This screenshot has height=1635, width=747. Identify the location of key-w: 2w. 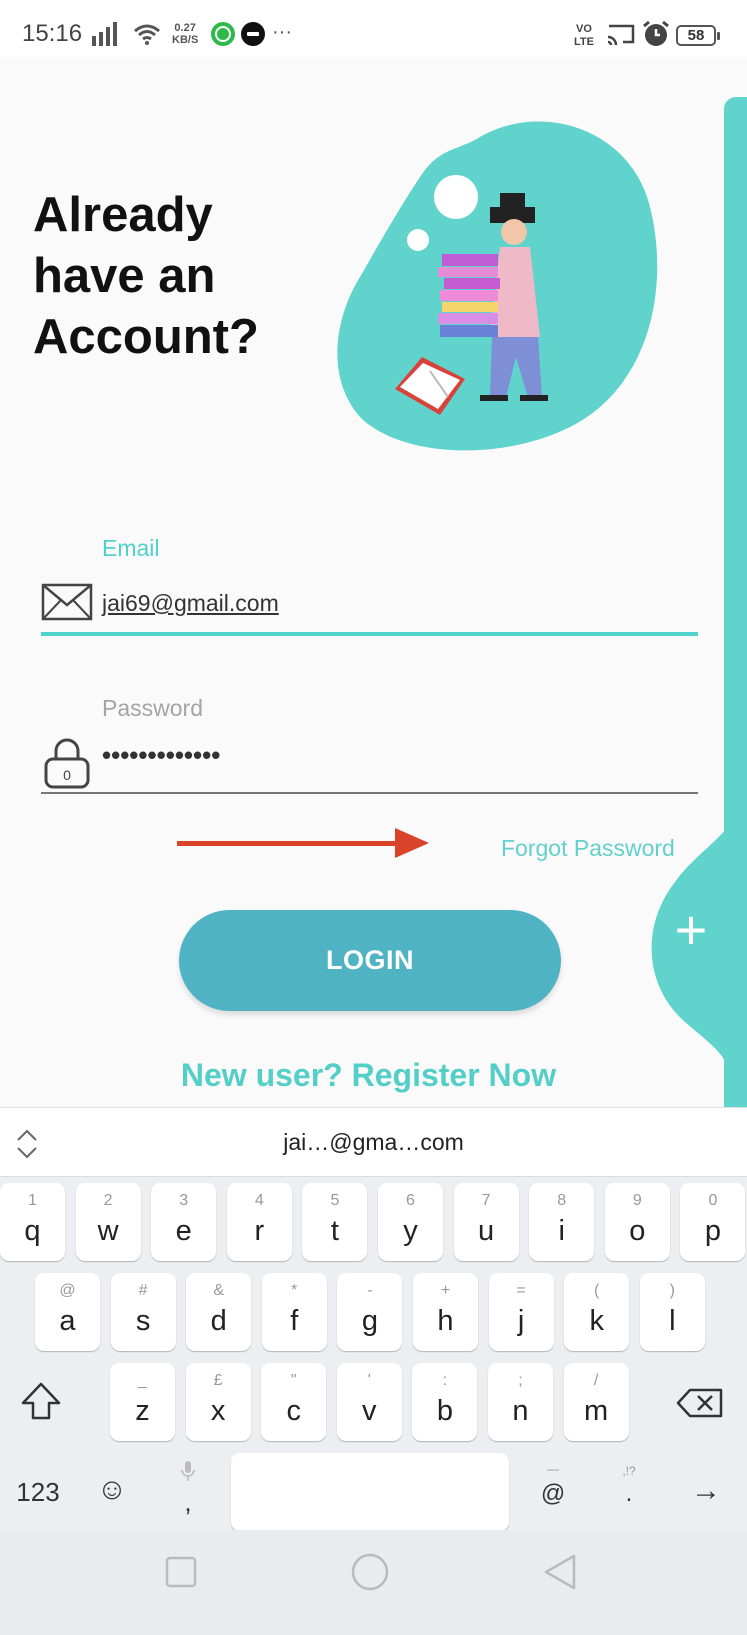
(108, 1222).